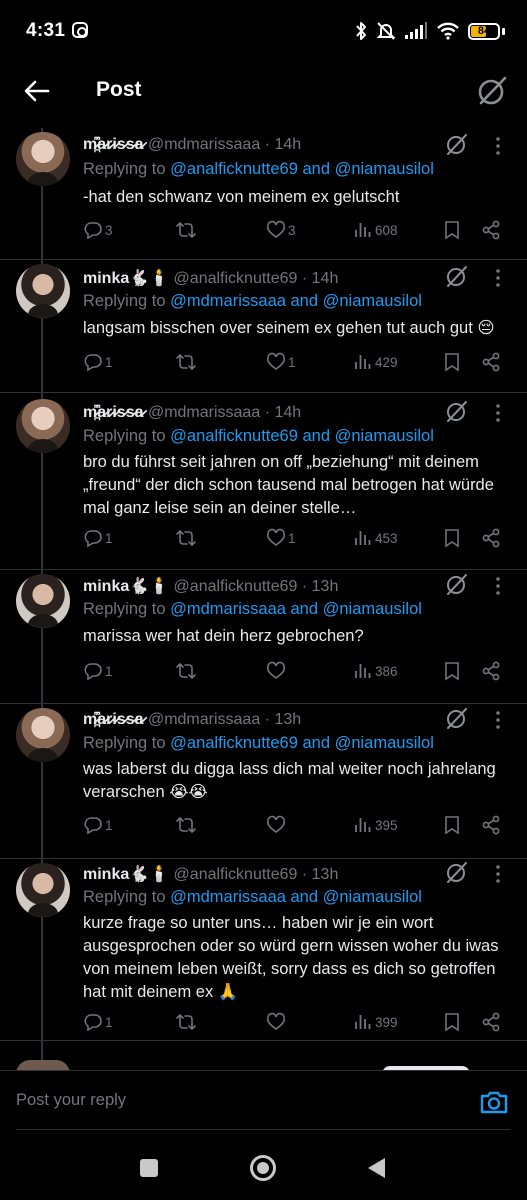 The image size is (527, 1200). I want to click on reply-button: 3, so click(98, 230).